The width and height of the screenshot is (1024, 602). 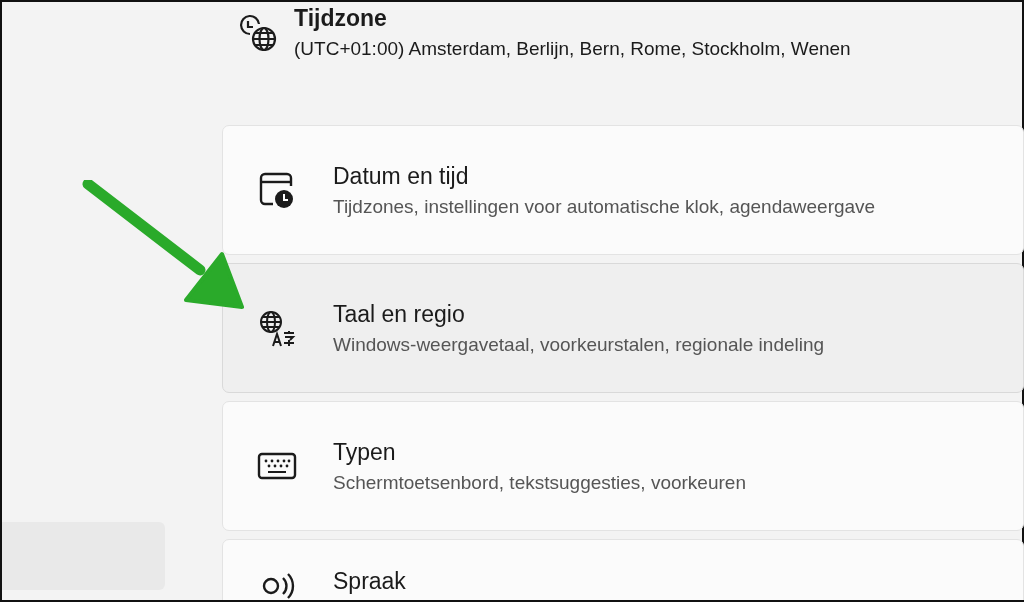 I want to click on card-title: Datum en tijd, so click(x=401, y=176).